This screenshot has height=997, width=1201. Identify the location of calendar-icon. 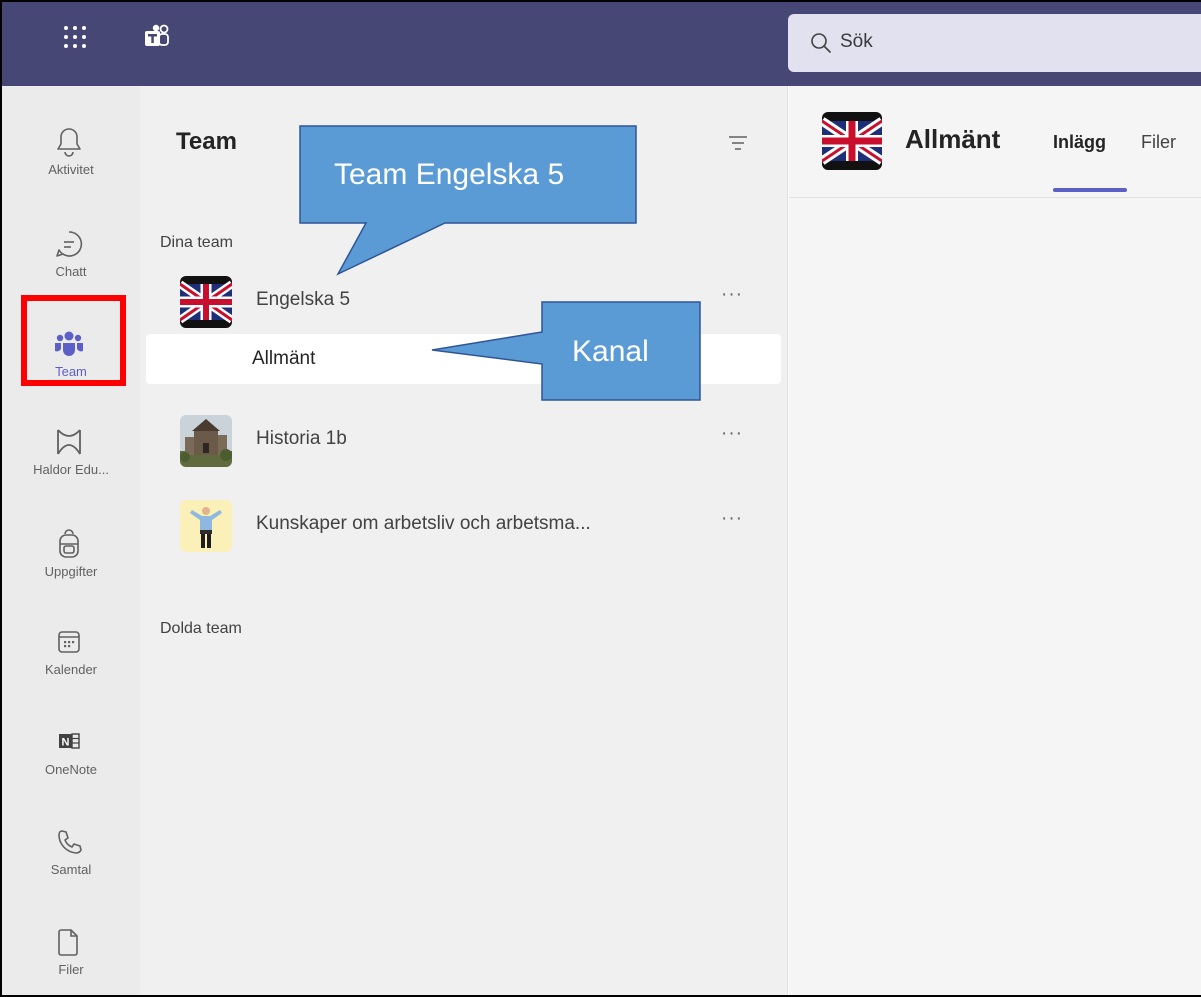
(69, 642).